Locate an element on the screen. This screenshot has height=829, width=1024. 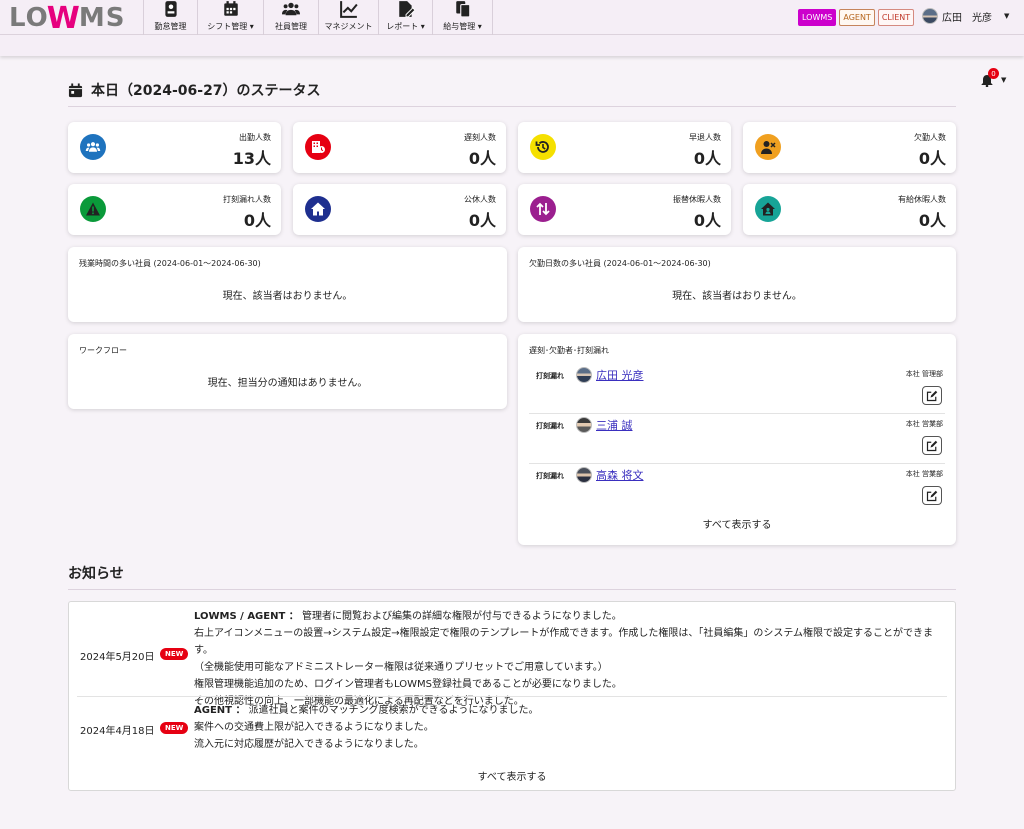
stat-card-early-leave: 早退人数 0人 is located at coordinates (624, 147).